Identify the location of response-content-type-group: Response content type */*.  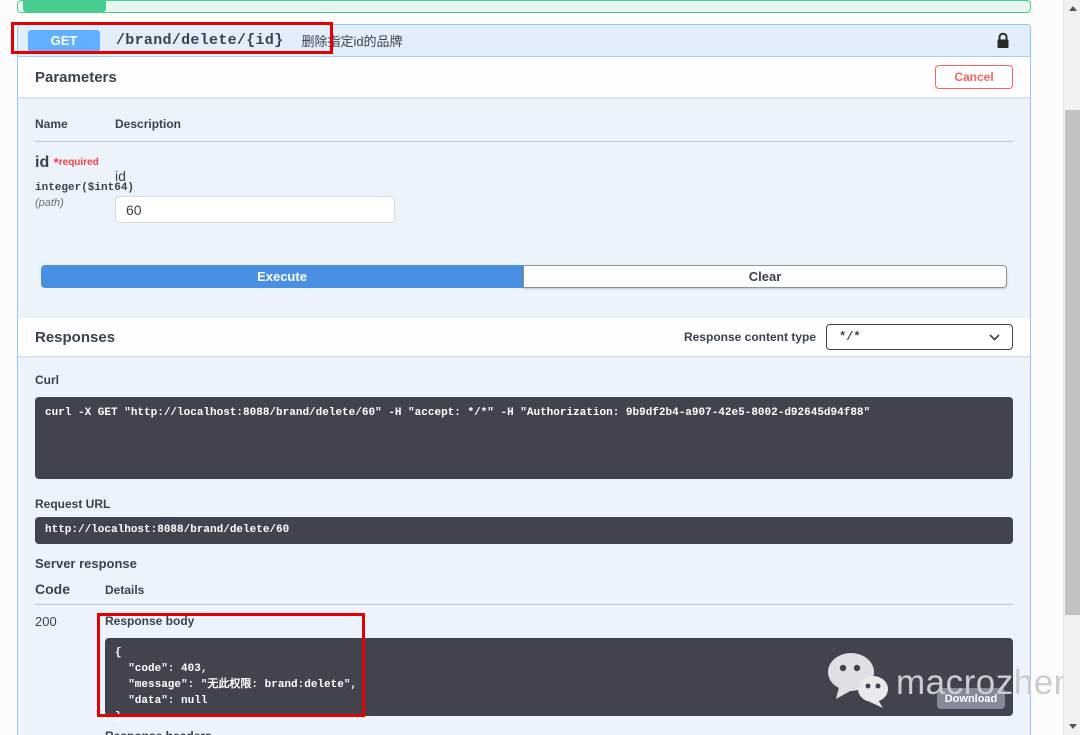
(848, 337).